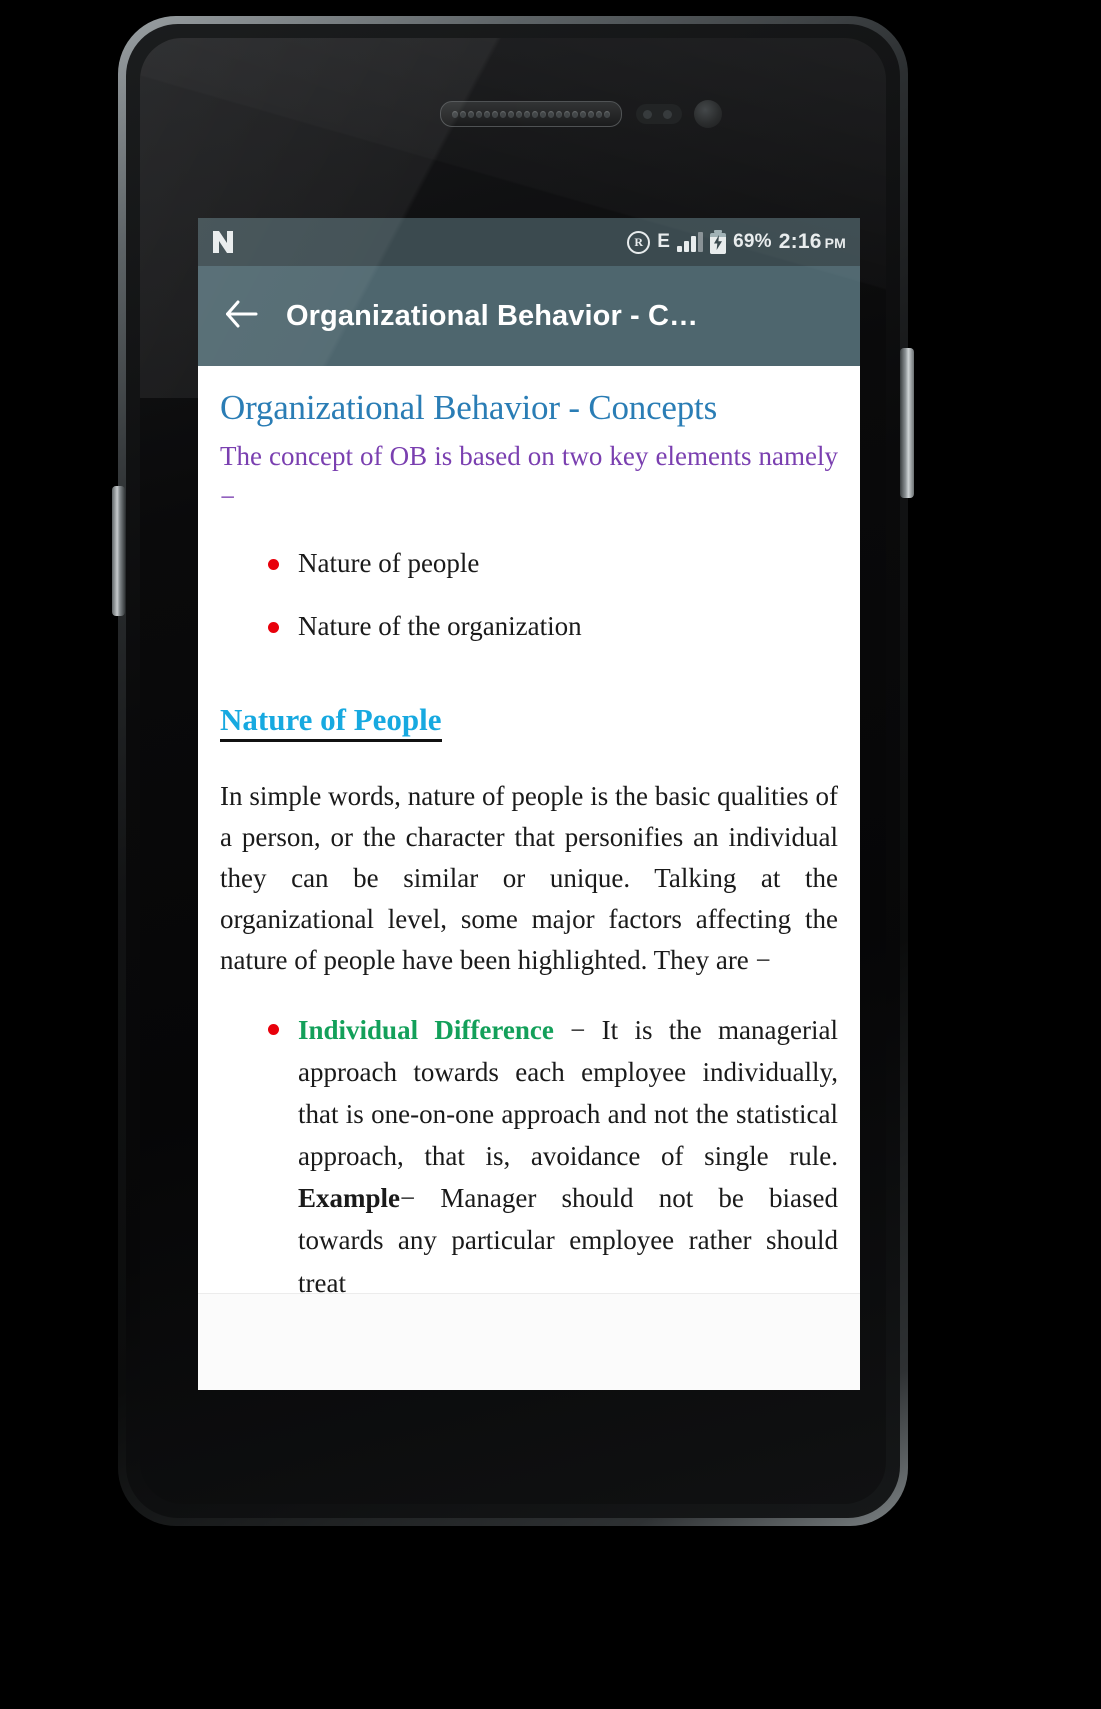 This screenshot has width=1101, height=1709. What do you see at coordinates (752, 241) in the screenshot?
I see `battery-percent-label: 69%` at bounding box center [752, 241].